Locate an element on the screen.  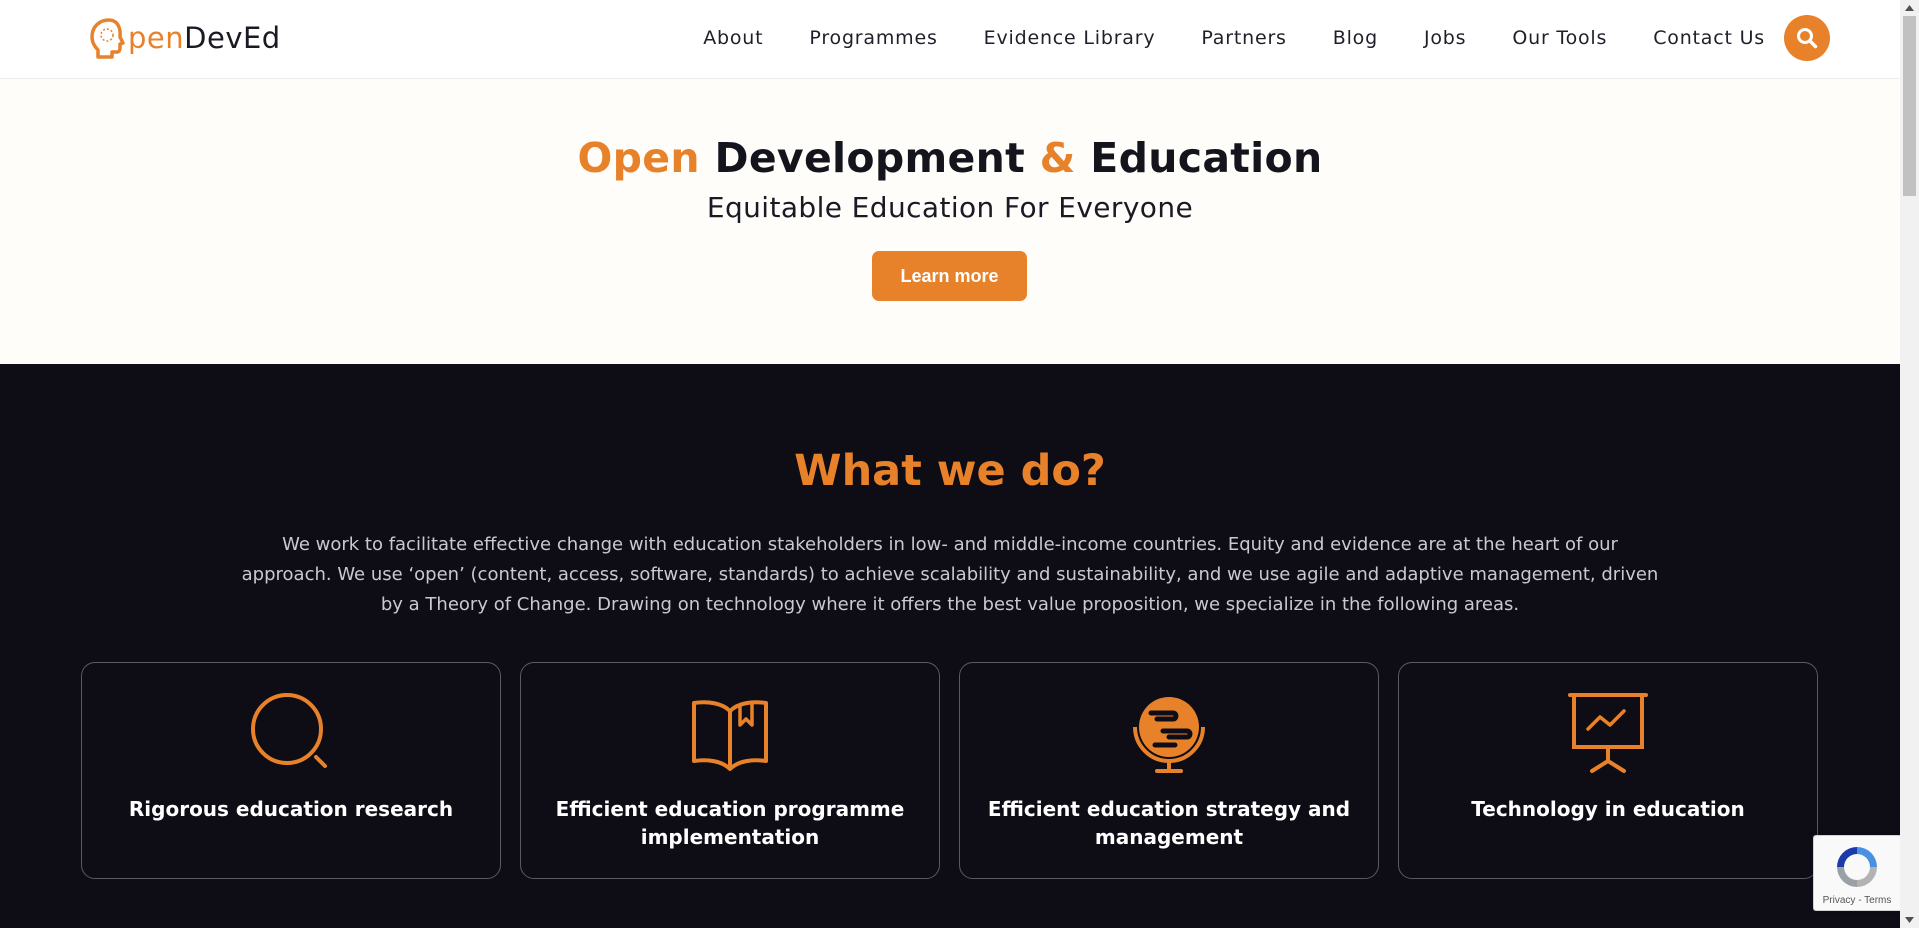
search-icon is located at coordinates (1807, 38).